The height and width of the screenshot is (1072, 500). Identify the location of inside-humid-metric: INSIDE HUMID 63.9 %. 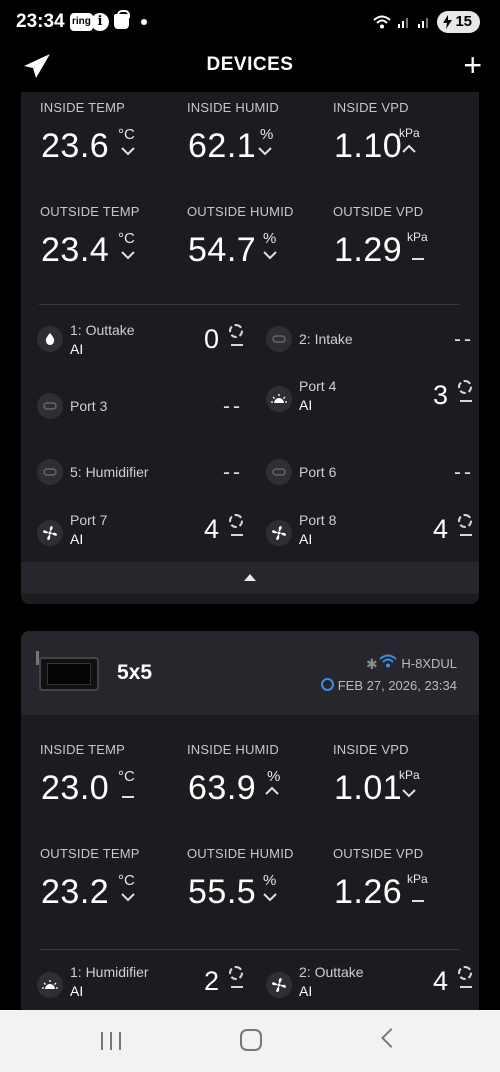
(257, 774).